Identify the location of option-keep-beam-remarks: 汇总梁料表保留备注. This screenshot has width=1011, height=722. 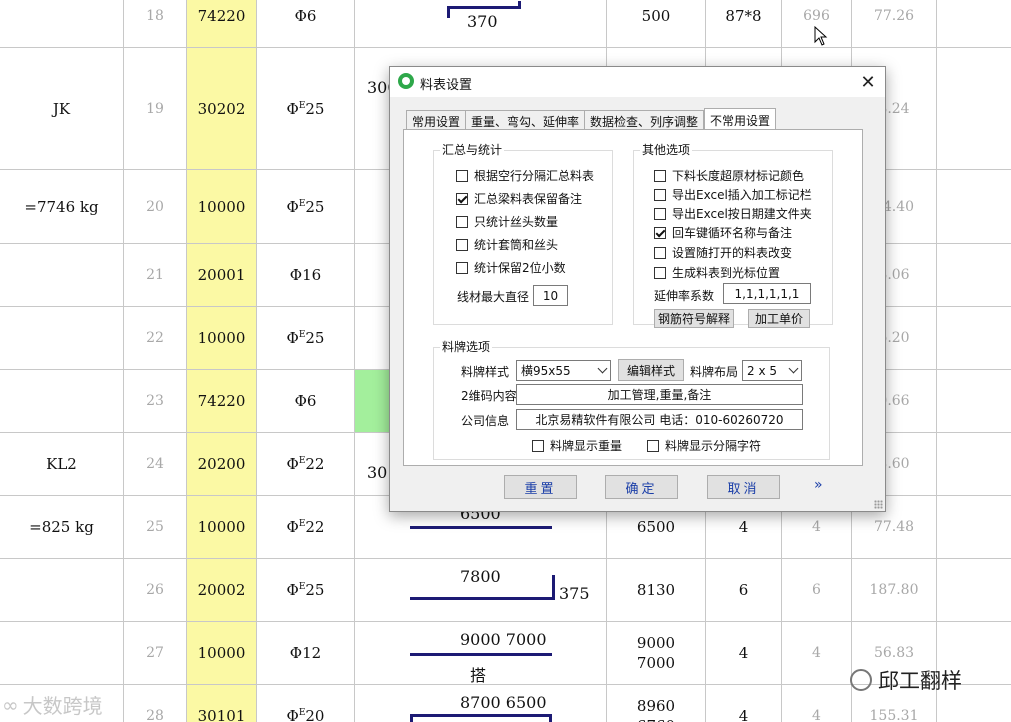
(519, 198).